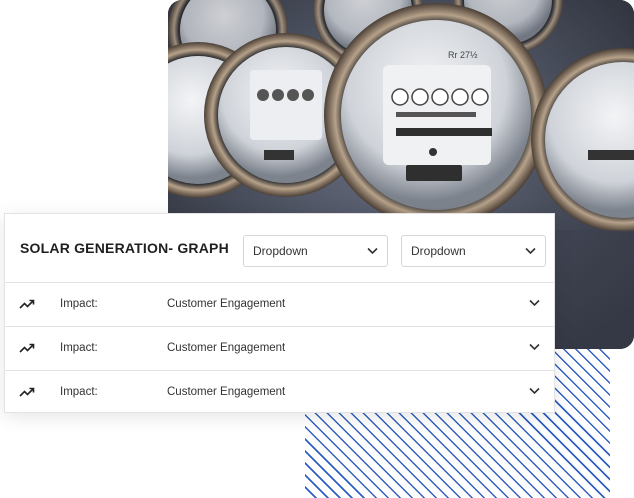  What do you see at coordinates (438, 251) in the screenshot?
I see `dropdown-2-value: Dropdown` at bounding box center [438, 251].